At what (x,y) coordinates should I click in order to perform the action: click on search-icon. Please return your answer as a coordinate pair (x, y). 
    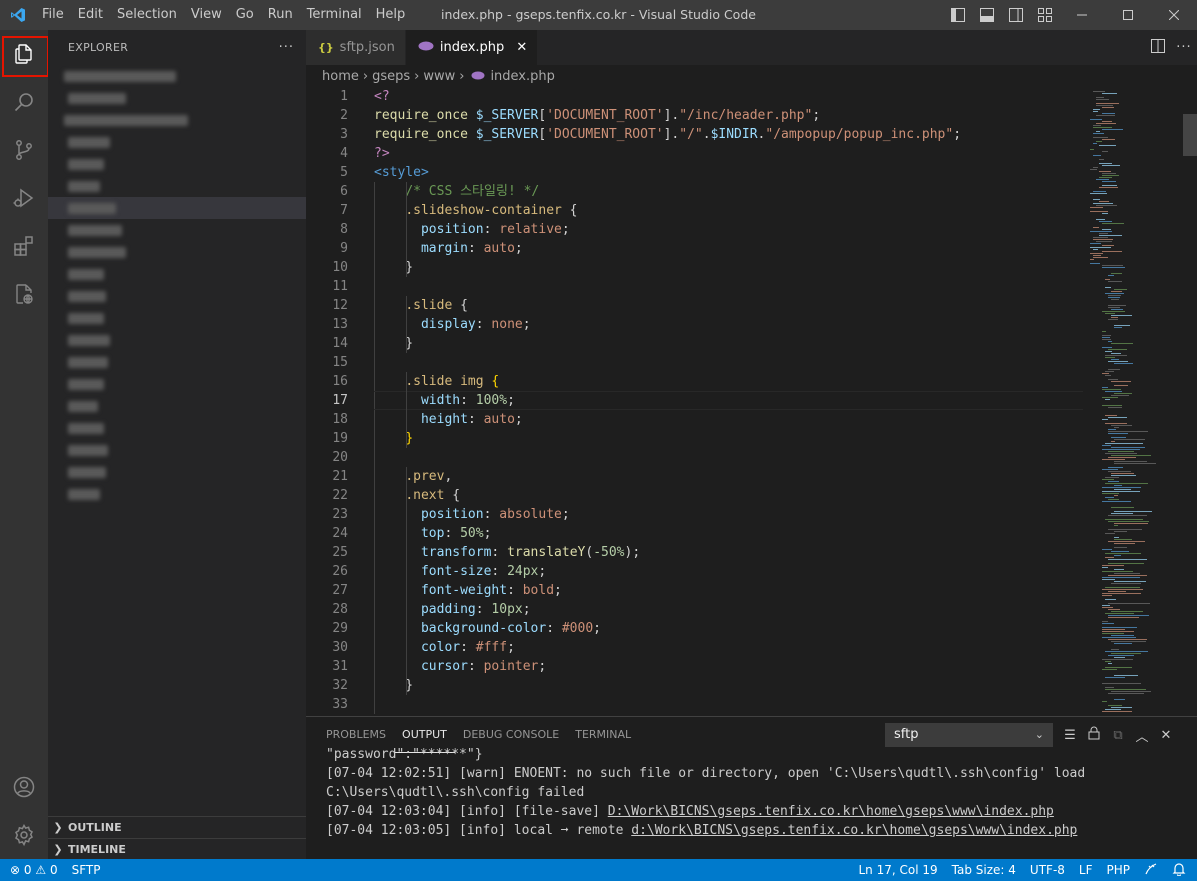
    Looking at the image, I should click on (24, 102).